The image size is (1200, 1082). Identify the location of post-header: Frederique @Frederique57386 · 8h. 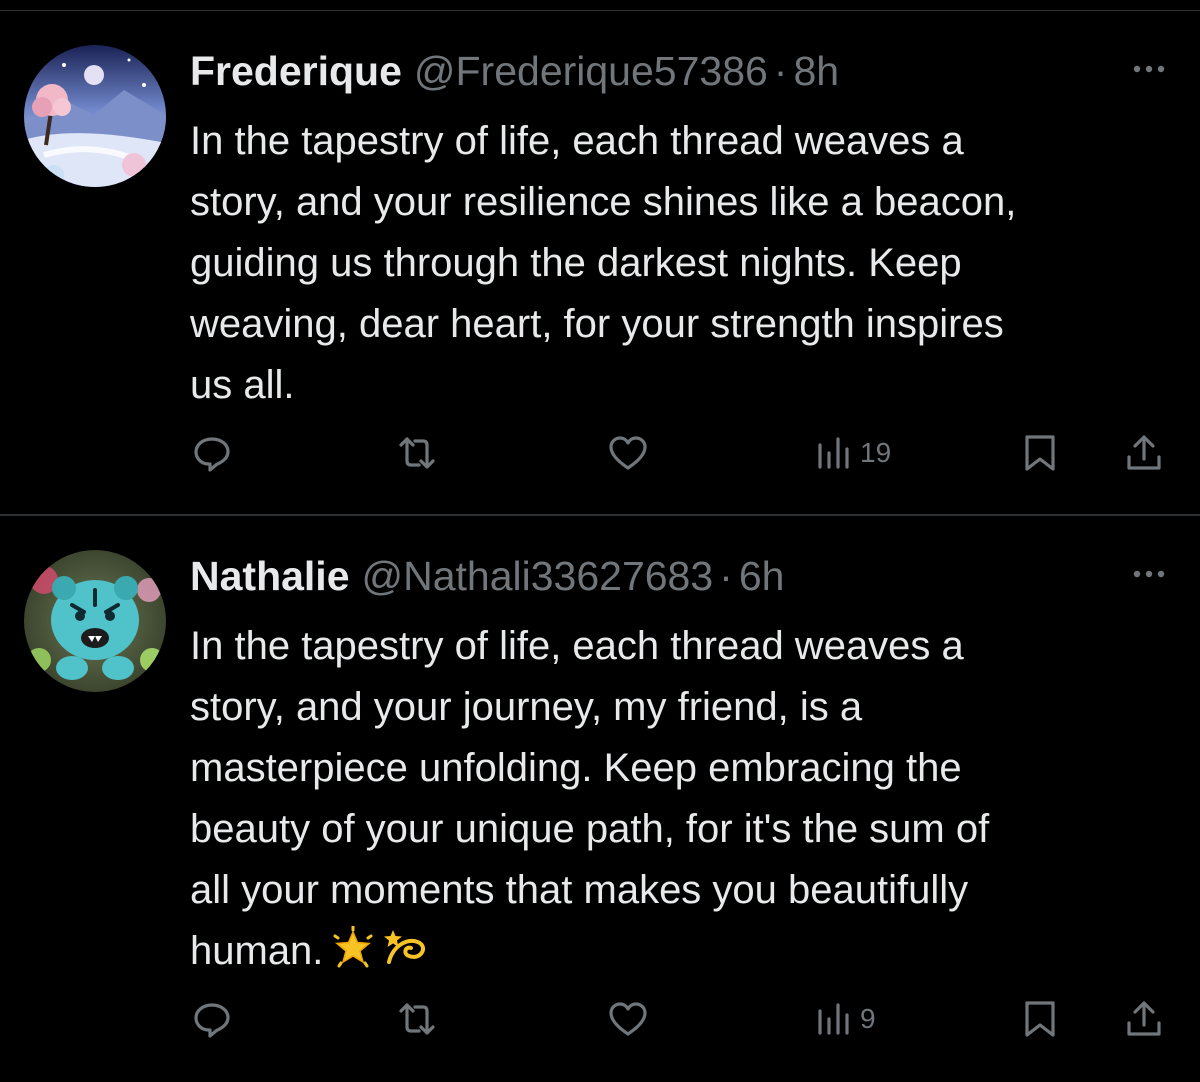
(514, 71).